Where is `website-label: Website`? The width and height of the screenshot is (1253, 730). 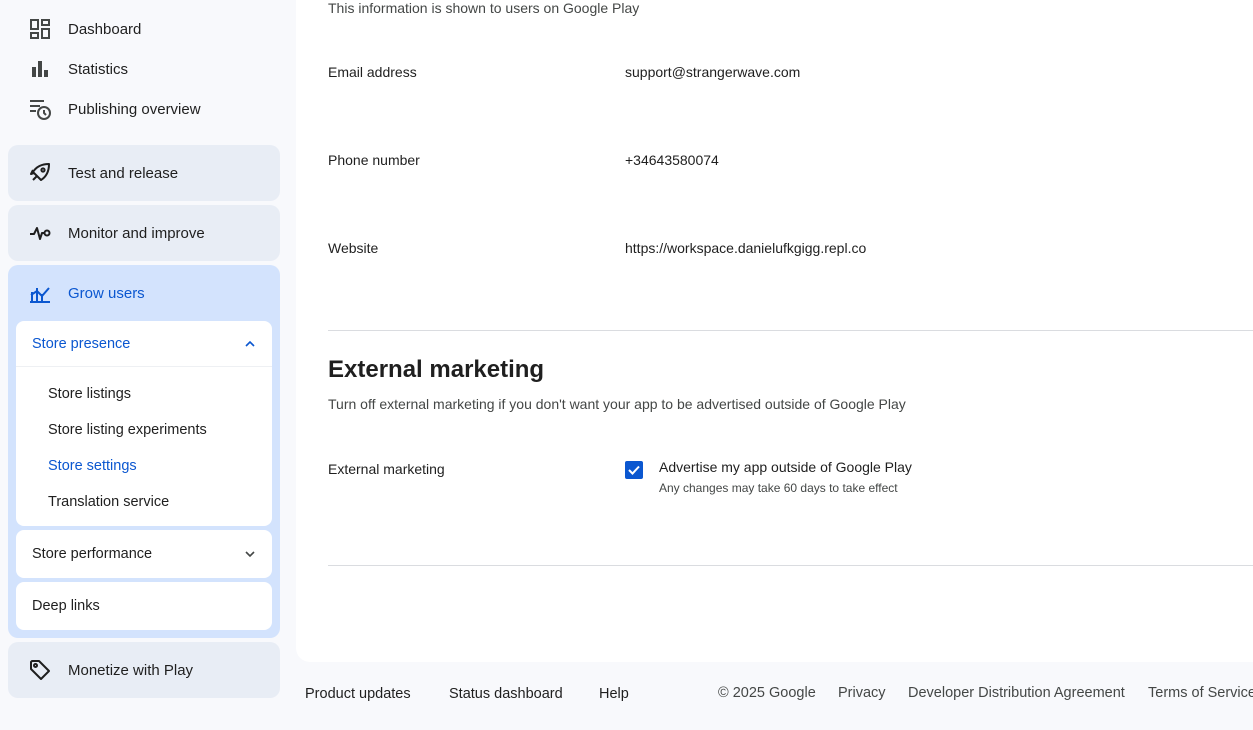 website-label: Website is located at coordinates (353, 248).